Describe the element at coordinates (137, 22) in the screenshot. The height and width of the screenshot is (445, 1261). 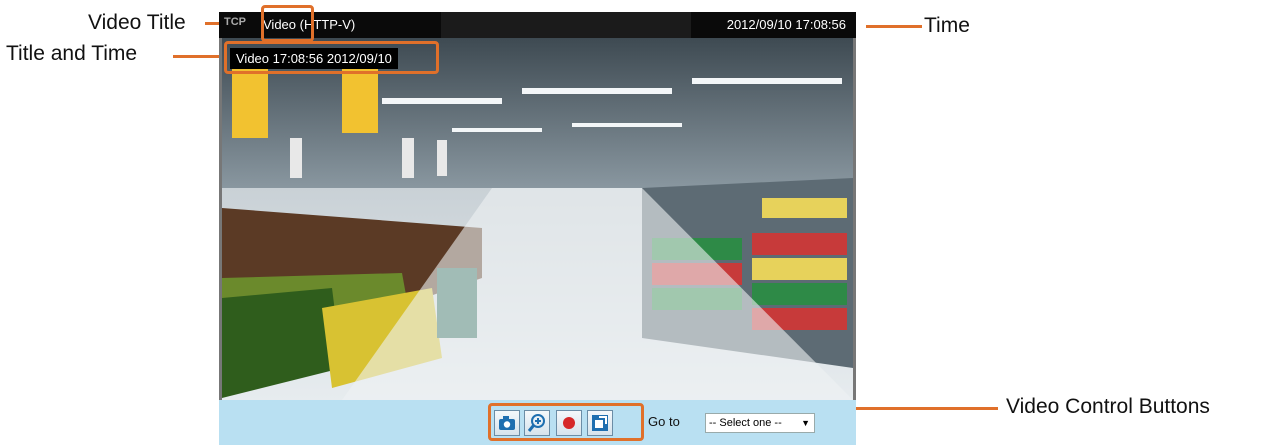
I see `callout-video-title: Video Title` at that location.